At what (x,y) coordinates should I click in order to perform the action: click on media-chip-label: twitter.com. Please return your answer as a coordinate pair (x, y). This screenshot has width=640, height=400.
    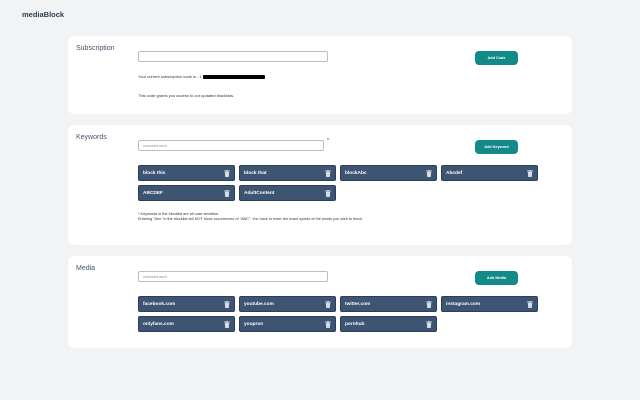
    Looking at the image, I should click on (358, 304).